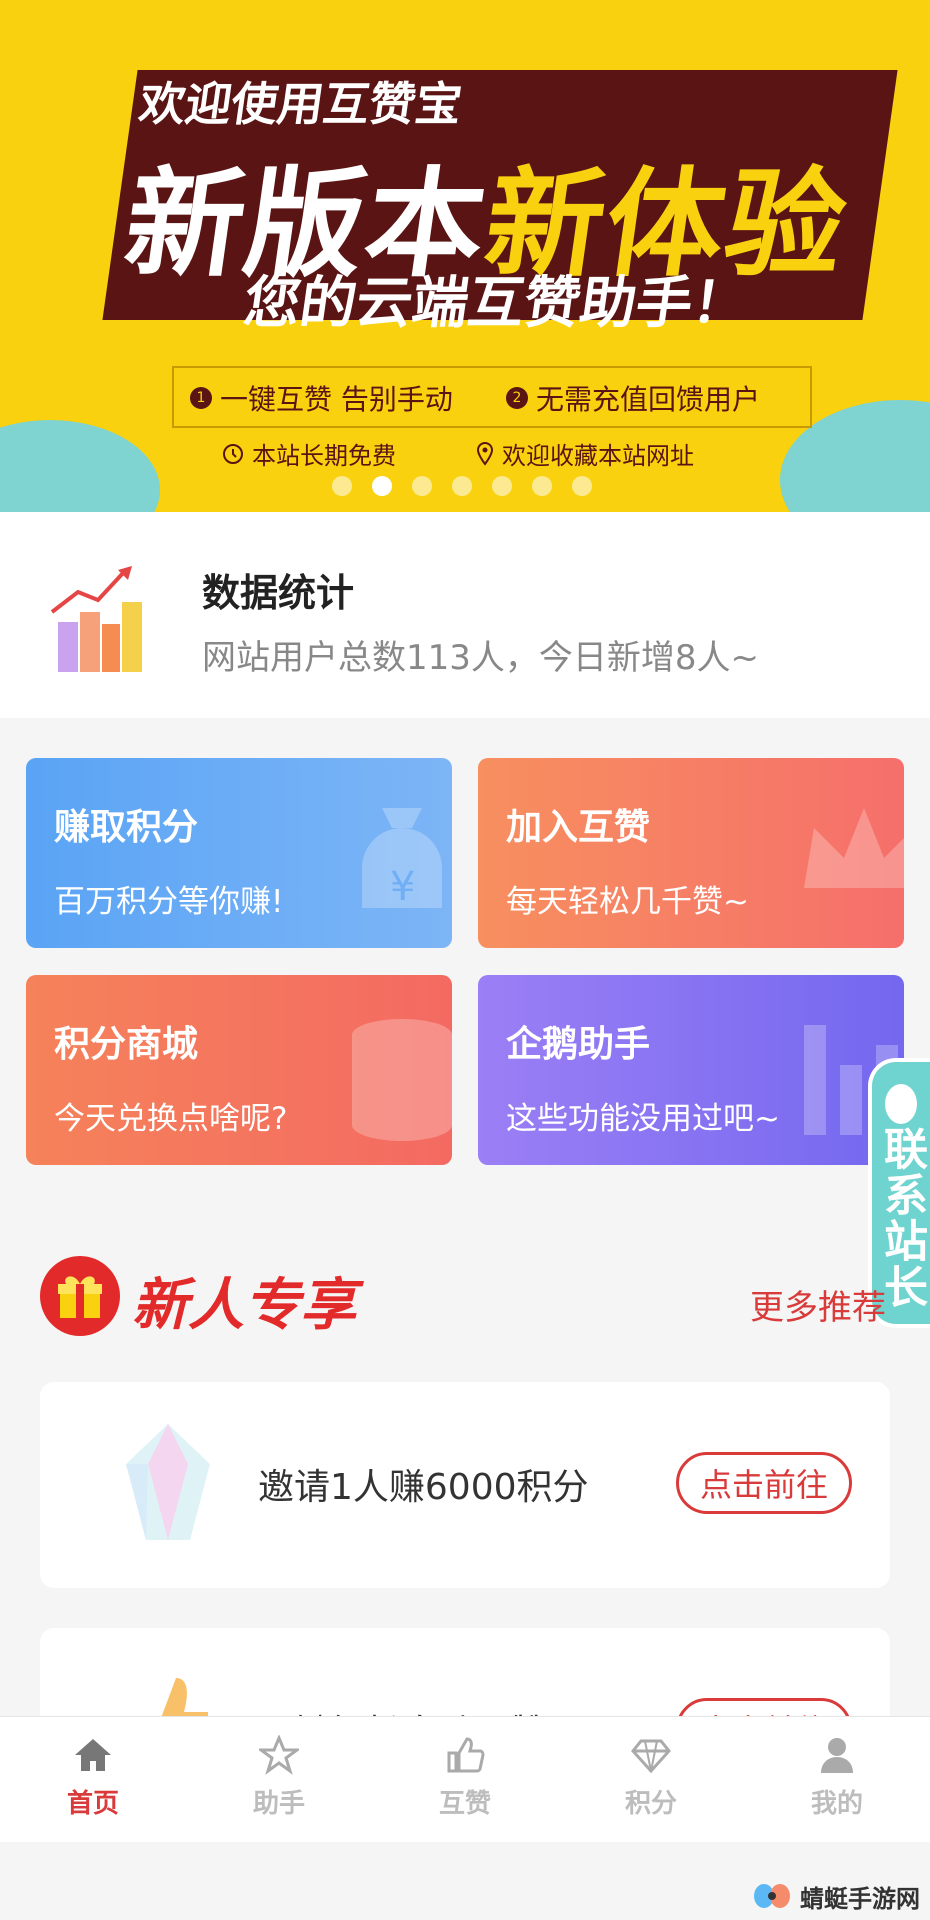 The width and height of the screenshot is (930, 1920). Describe the element at coordinates (278, 593) in the screenshot. I see `stats-title: 数据统计` at that location.